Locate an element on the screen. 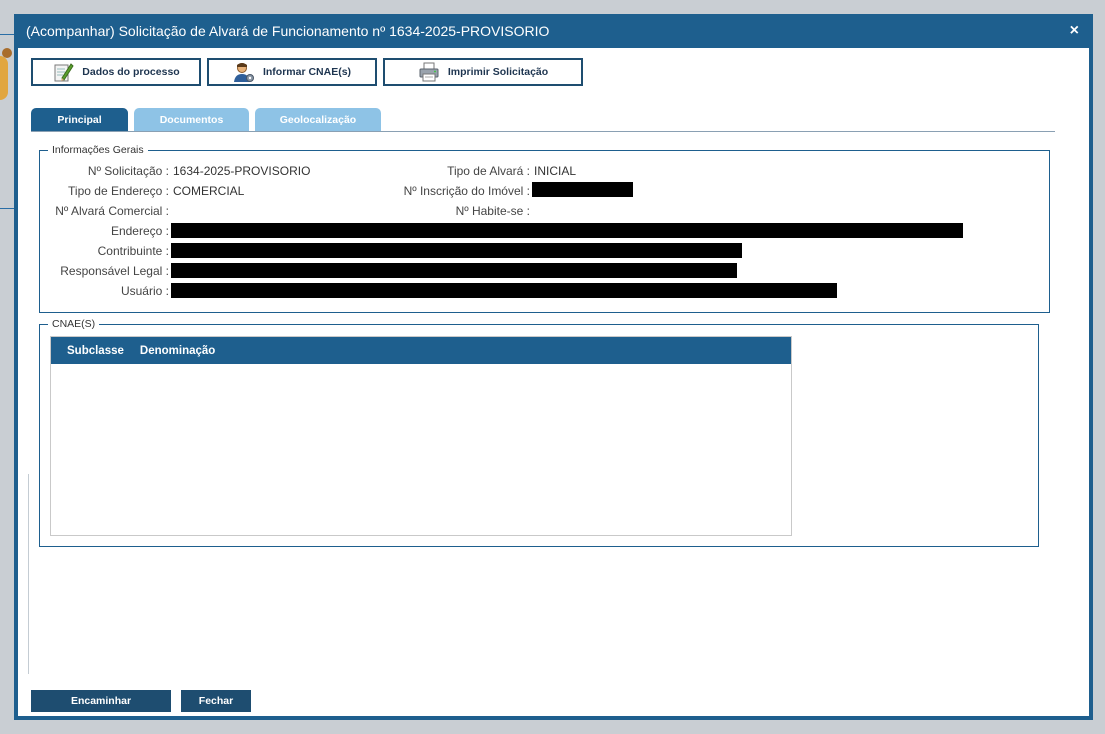 This screenshot has height=734, width=1105. inscricao-imovel-label: Nº Inscrição do Imóvel : is located at coordinates (466, 191).